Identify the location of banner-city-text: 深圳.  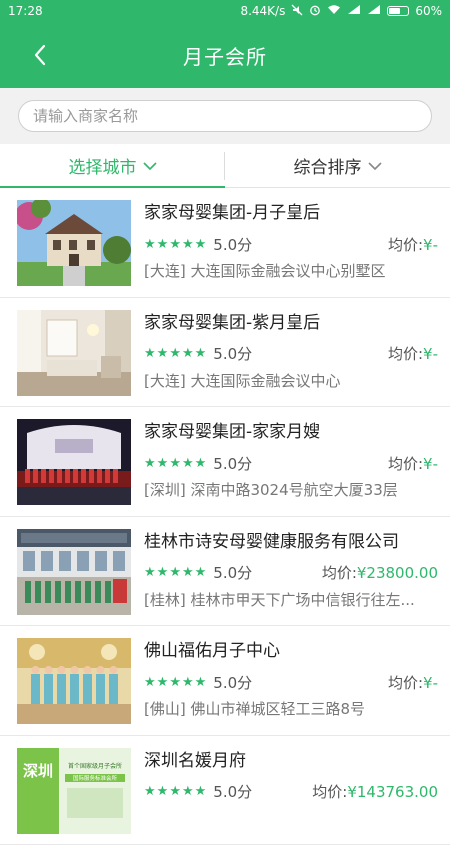
(38, 771).